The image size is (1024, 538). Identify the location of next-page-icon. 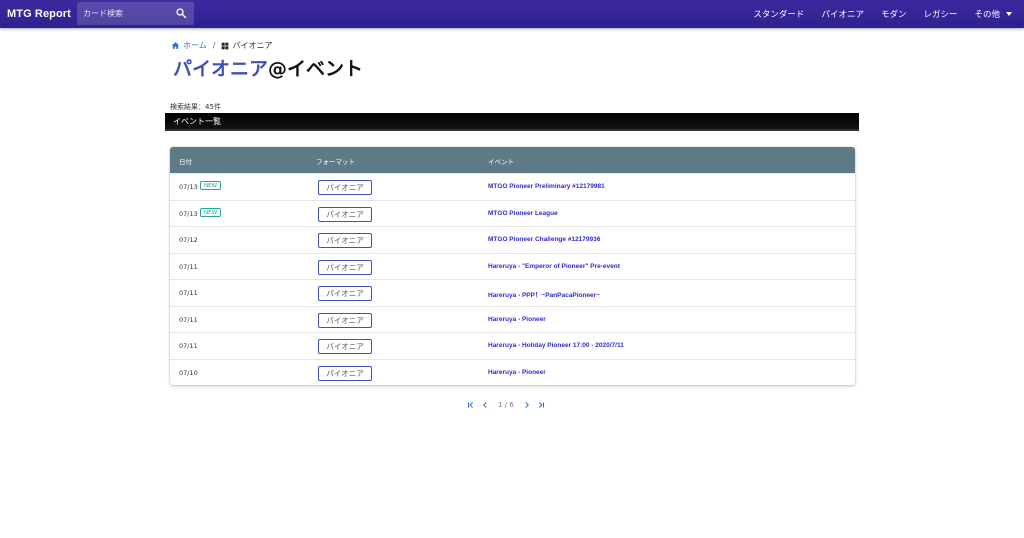
(527, 405).